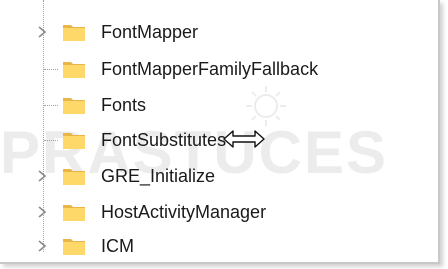 This screenshot has width=448, height=269. I want to click on tree-item-fonts: Fonts, so click(219, 105).